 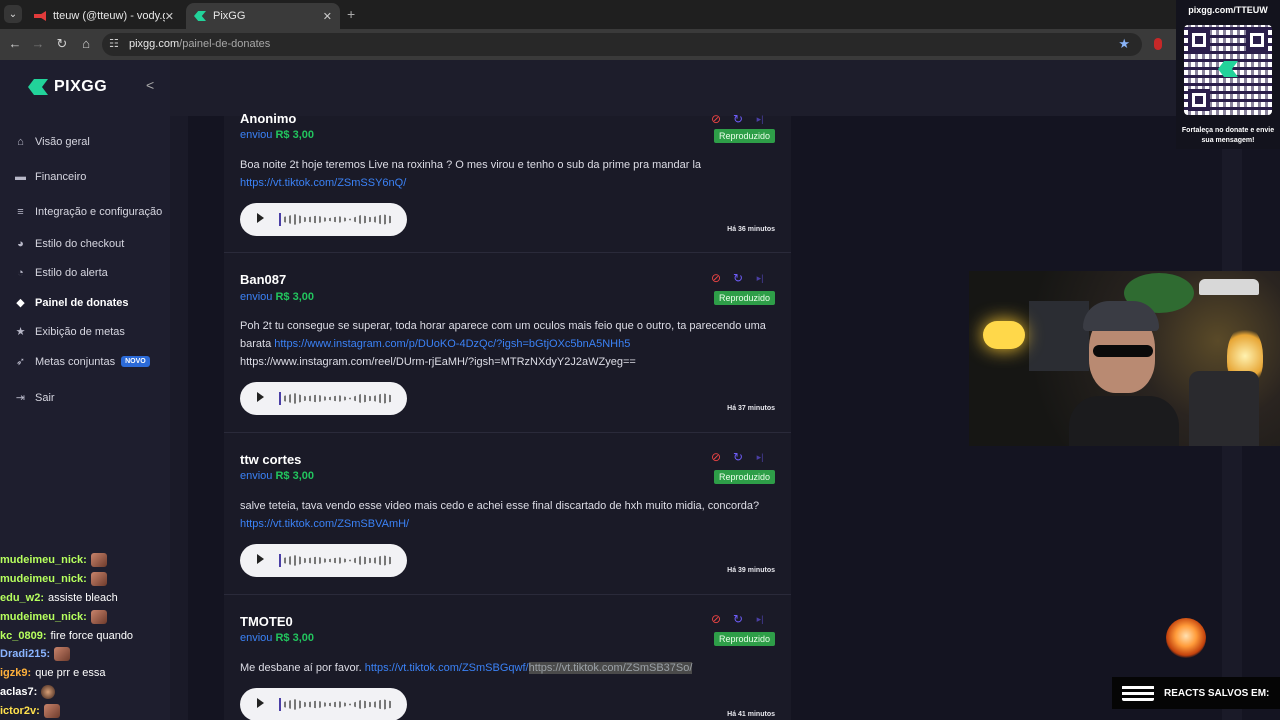 I want to click on donor-name: ttw cortes, so click(x=271, y=459).